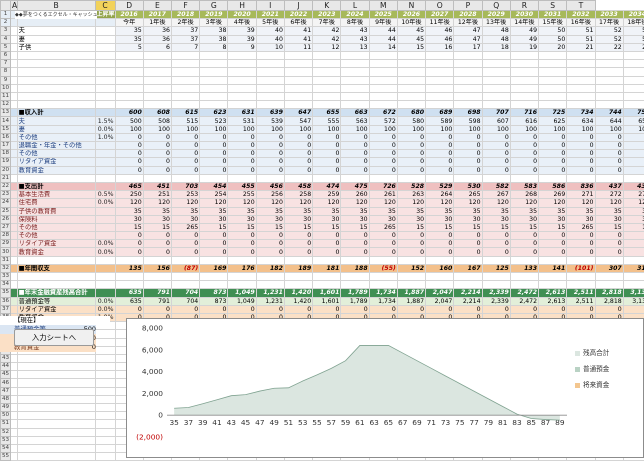 The height and width of the screenshot is (461, 644). I want to click on age-cell: 20, so click(553, 47).